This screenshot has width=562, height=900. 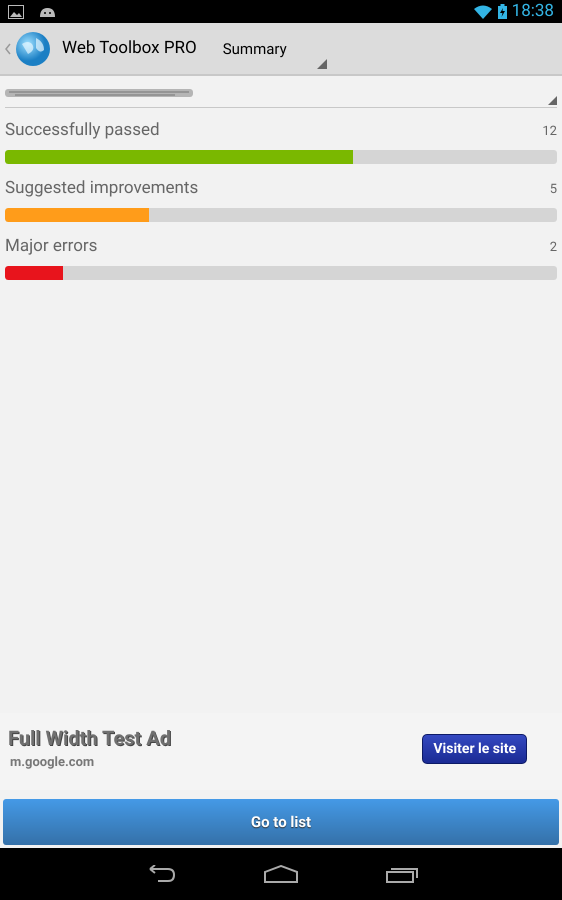 What do you see at coordinates (101, 188) in the screenshot?
I see `result-label: Suggested improvements` at bounding box center [101, 188].